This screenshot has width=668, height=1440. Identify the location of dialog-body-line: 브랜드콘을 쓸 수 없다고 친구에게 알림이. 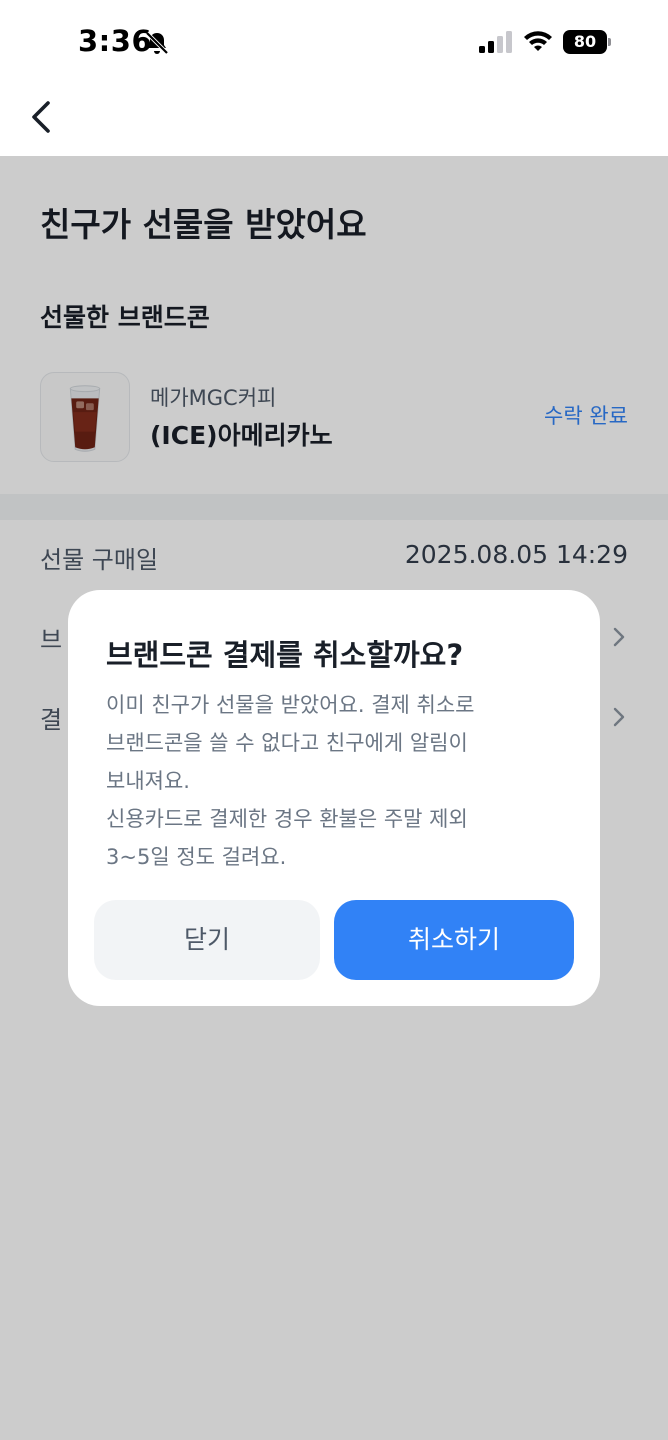
(287, 743).